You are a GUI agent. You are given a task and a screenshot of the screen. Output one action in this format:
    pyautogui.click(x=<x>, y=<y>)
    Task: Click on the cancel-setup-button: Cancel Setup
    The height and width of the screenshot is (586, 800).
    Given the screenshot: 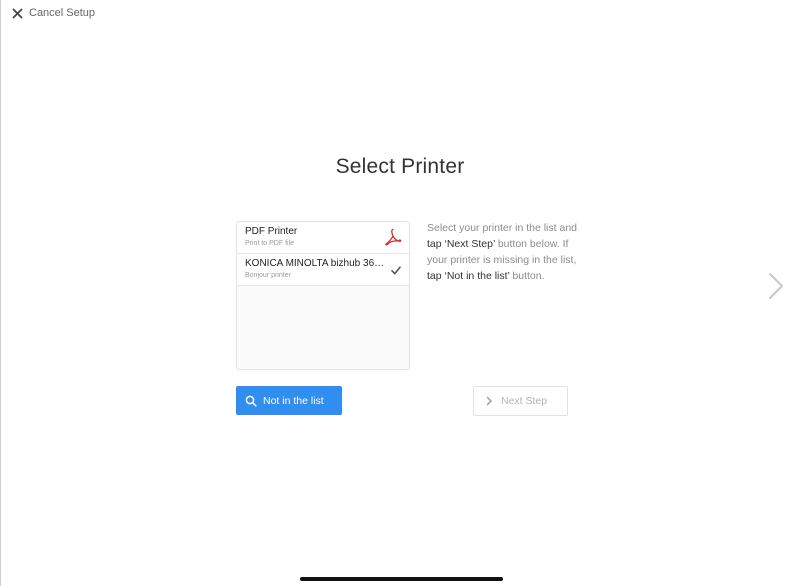 What is the action you would take?
    pyautogui.click(x=53, y=13)
    